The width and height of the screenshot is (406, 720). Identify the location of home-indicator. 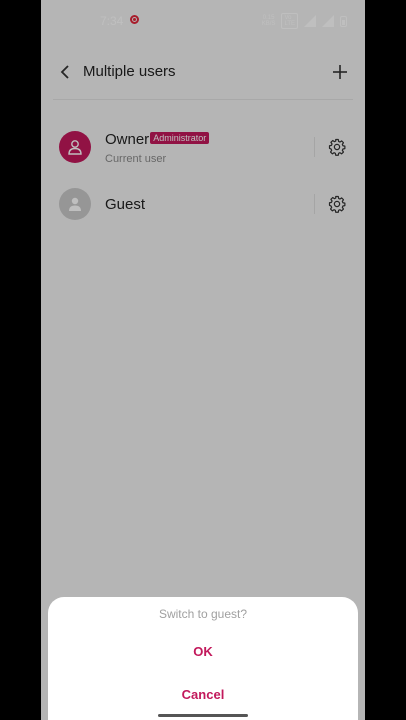
(203, 715).